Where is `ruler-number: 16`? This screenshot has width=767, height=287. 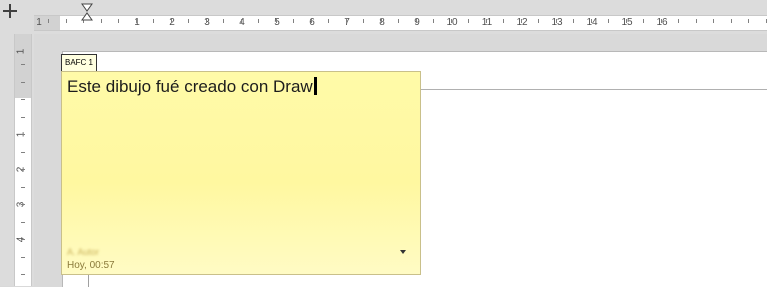 ruler-number: 16 is located at coordinates (662, 22).